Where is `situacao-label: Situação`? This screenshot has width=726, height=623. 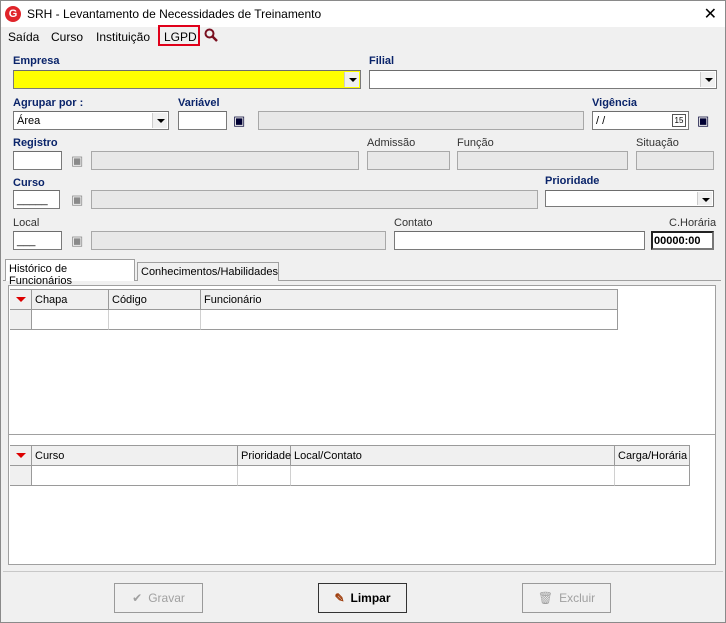
situacao-label: Situação is located at coordinates (657, 143).